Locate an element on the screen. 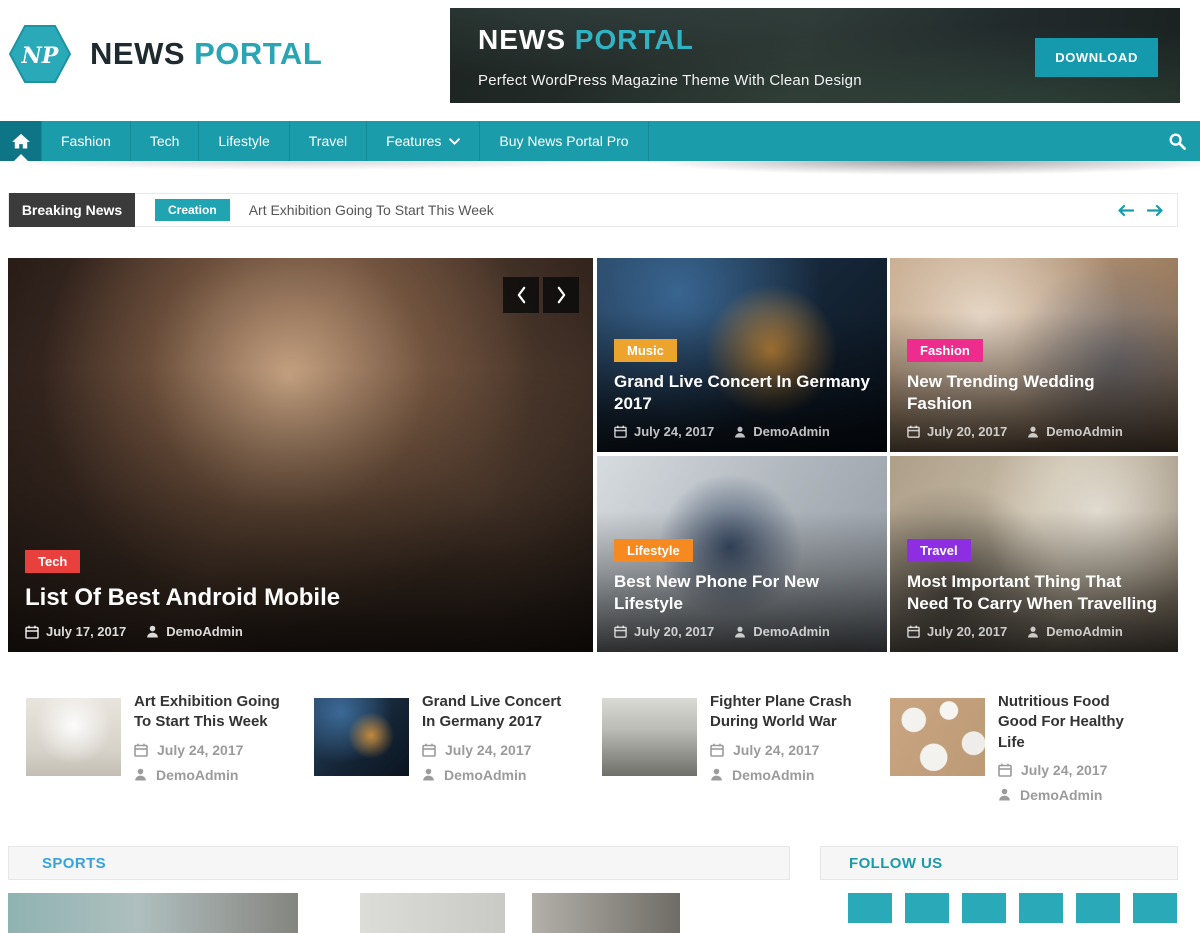  post-title-link: Grand Live Concert In Germany 2017 is located at coordinates (499, 712).